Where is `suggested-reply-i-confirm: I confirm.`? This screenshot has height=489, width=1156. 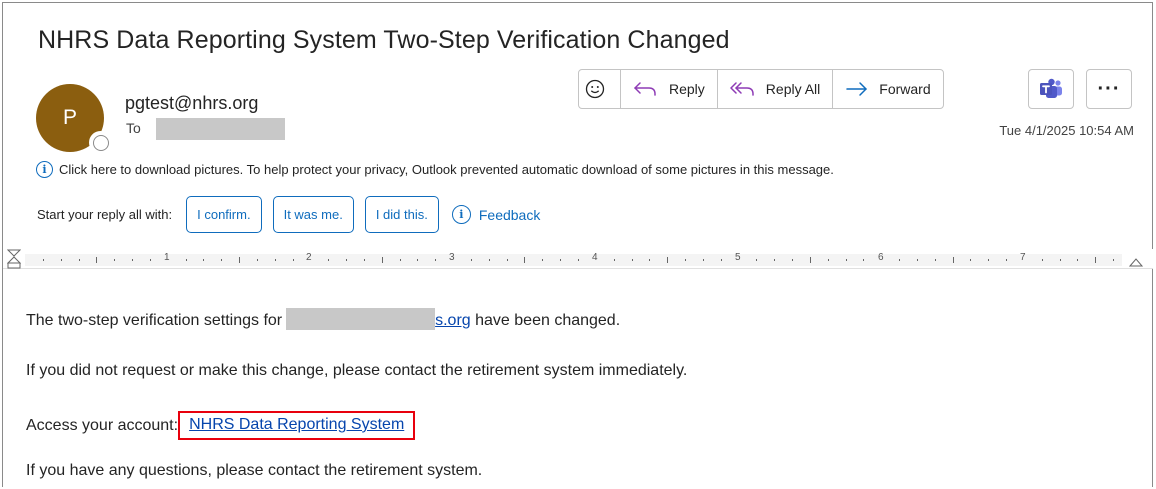
suggested-reply-i-confirm: I confirm. is located at coordinates (224, 214).